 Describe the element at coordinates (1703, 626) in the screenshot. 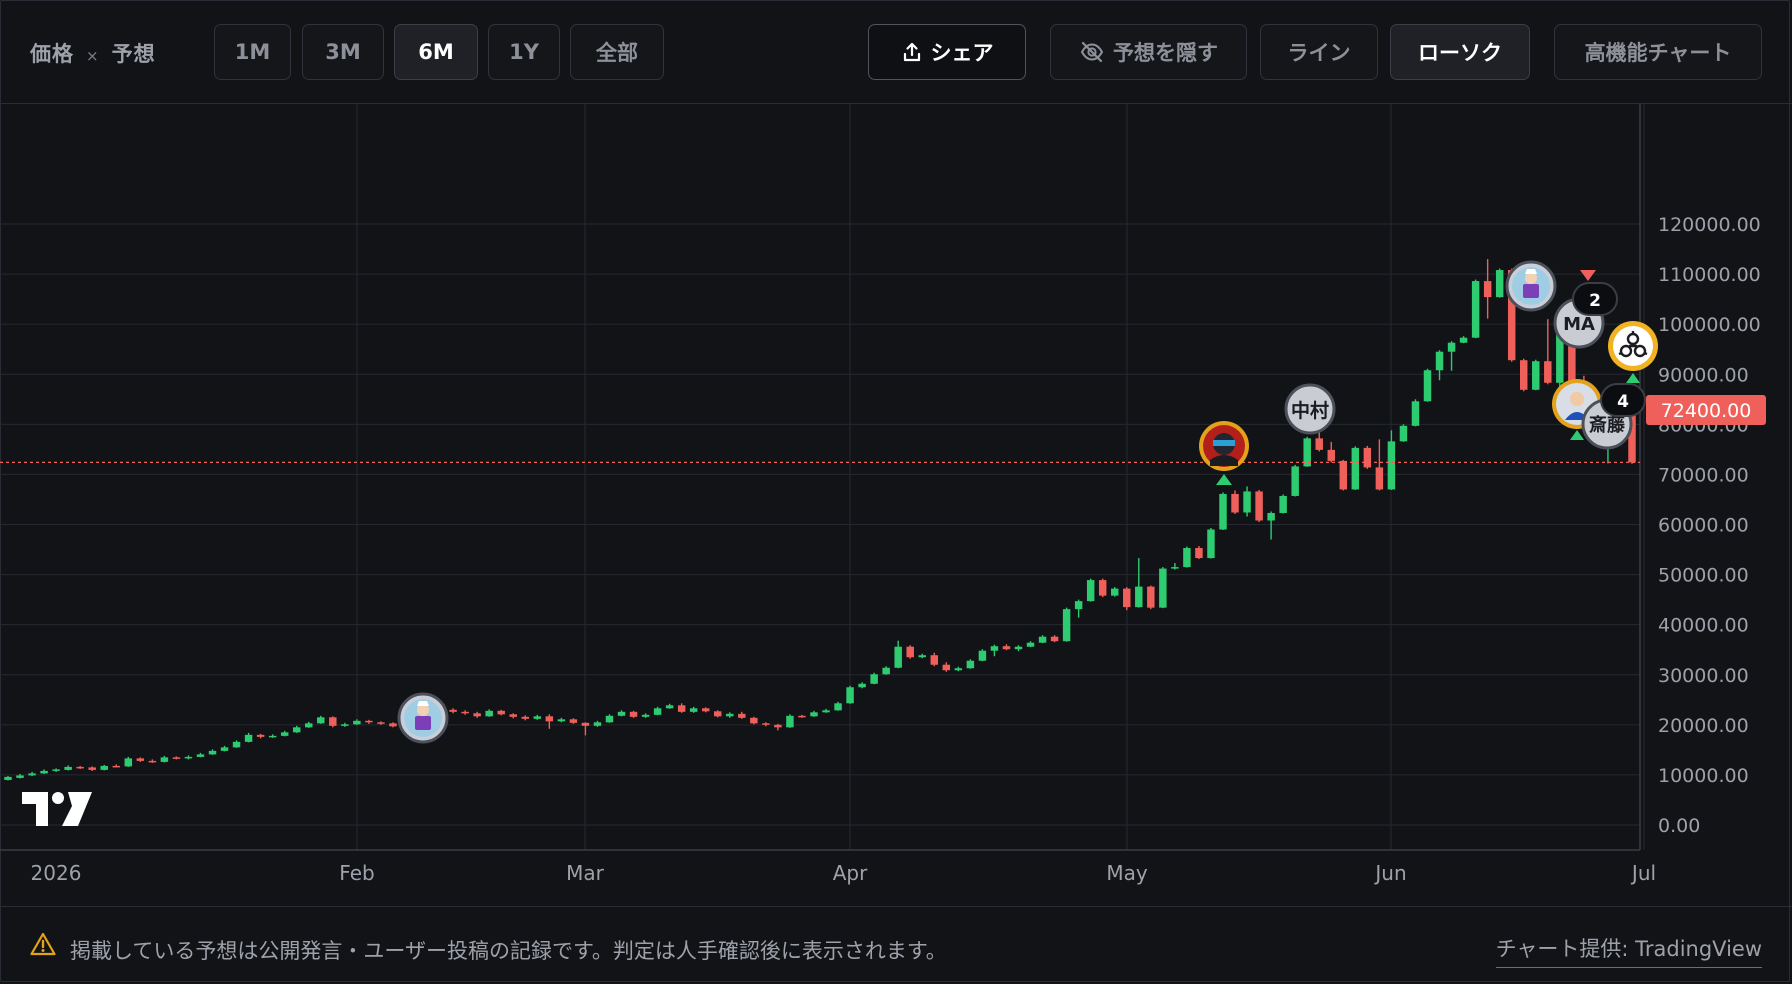

I see `y-tick-label: 40000.00` at that location.